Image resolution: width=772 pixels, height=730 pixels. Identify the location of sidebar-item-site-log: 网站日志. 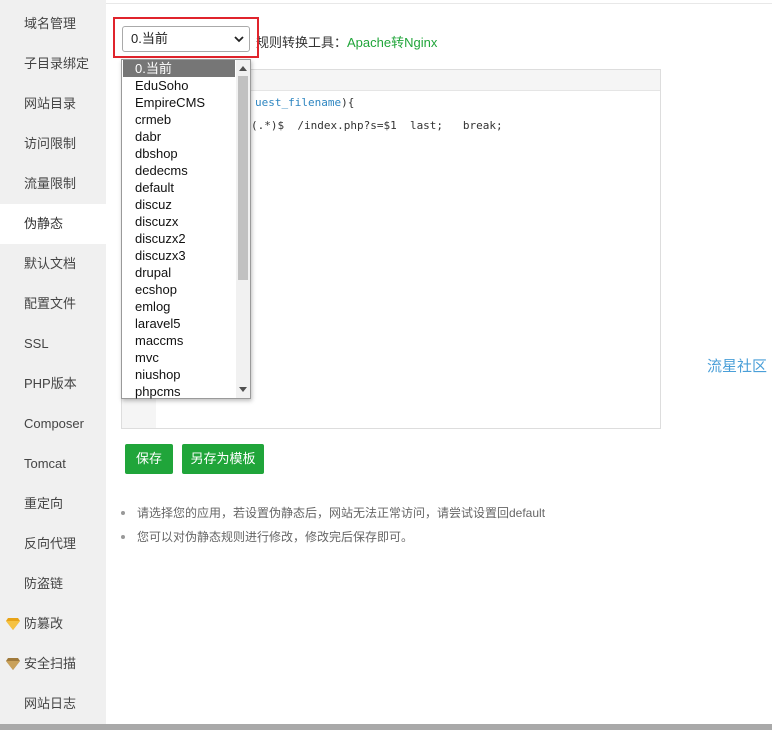
(53, 704).